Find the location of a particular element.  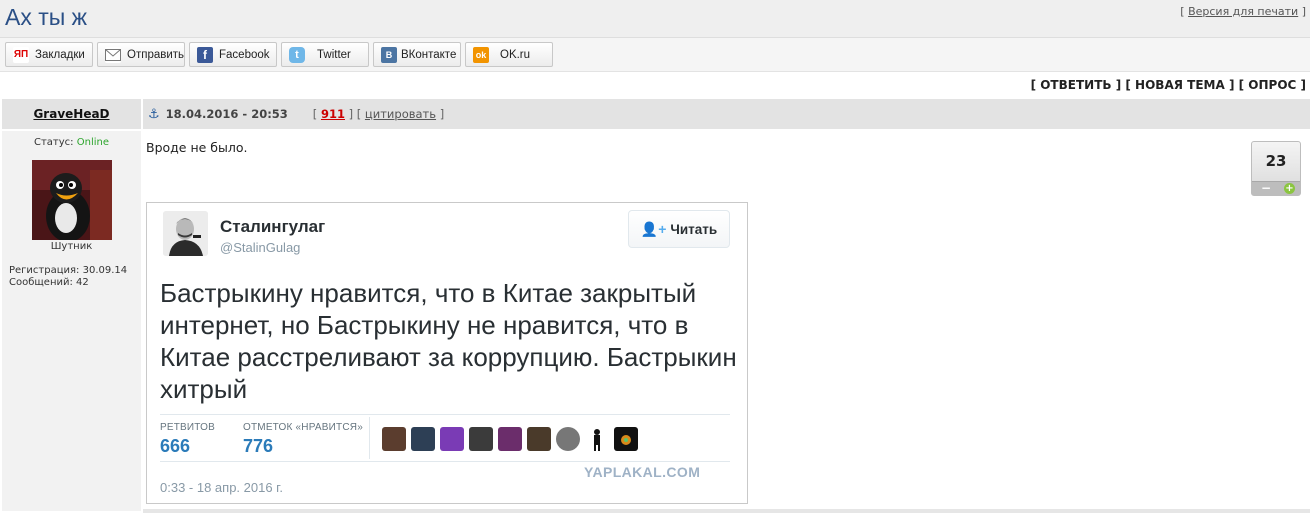

share-bookmarks-label: Закладки is located at coordinates (60, 54).